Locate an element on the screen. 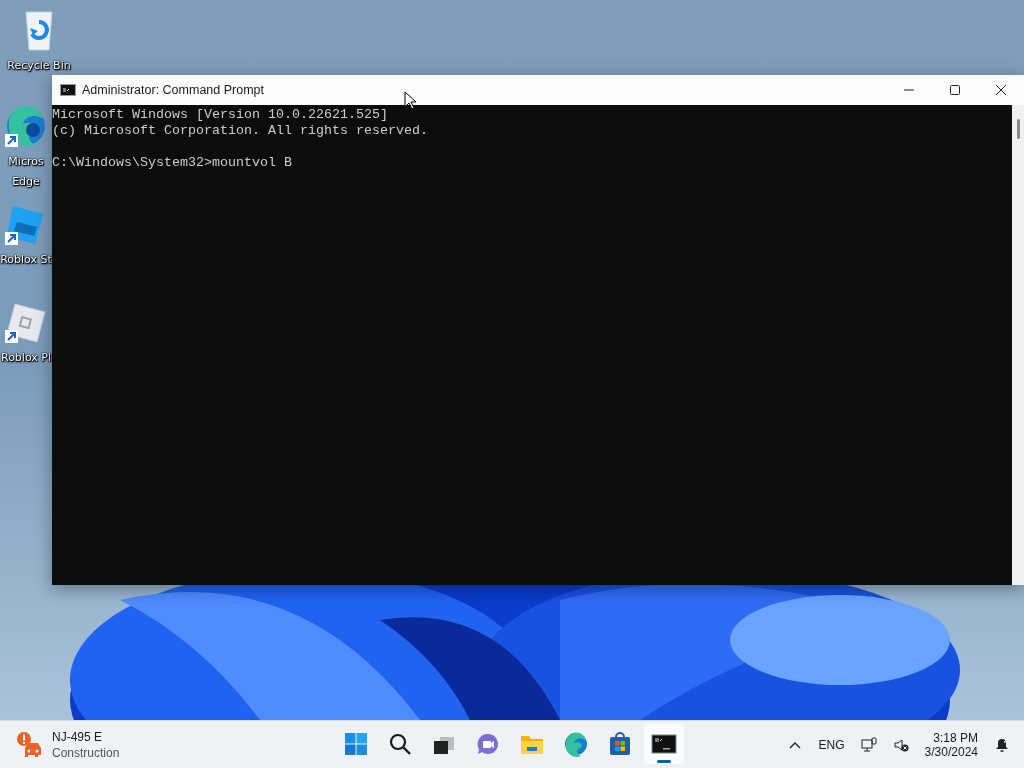 This screenshot has width=1024, height=768. taskbar-button is located at coordinates (664, 744).